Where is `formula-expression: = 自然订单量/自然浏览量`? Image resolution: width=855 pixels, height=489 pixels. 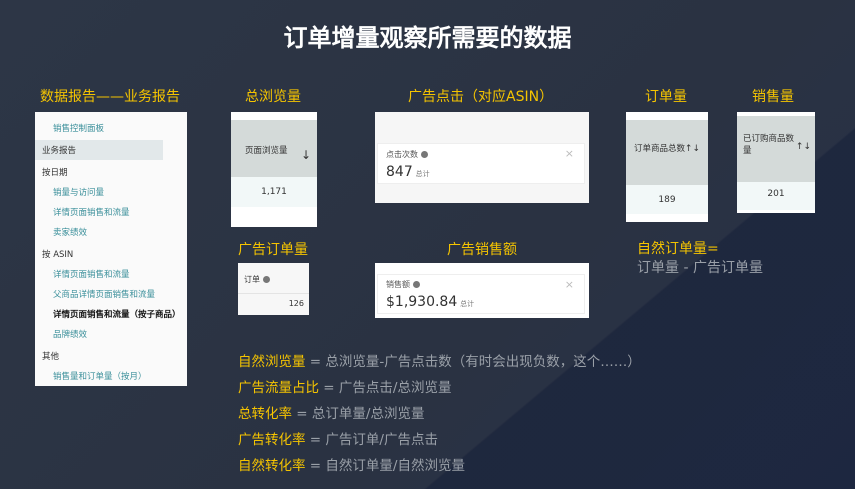
formula-expression: = 自然订单量/自然浏览量 is located at coordinates (385, 466).